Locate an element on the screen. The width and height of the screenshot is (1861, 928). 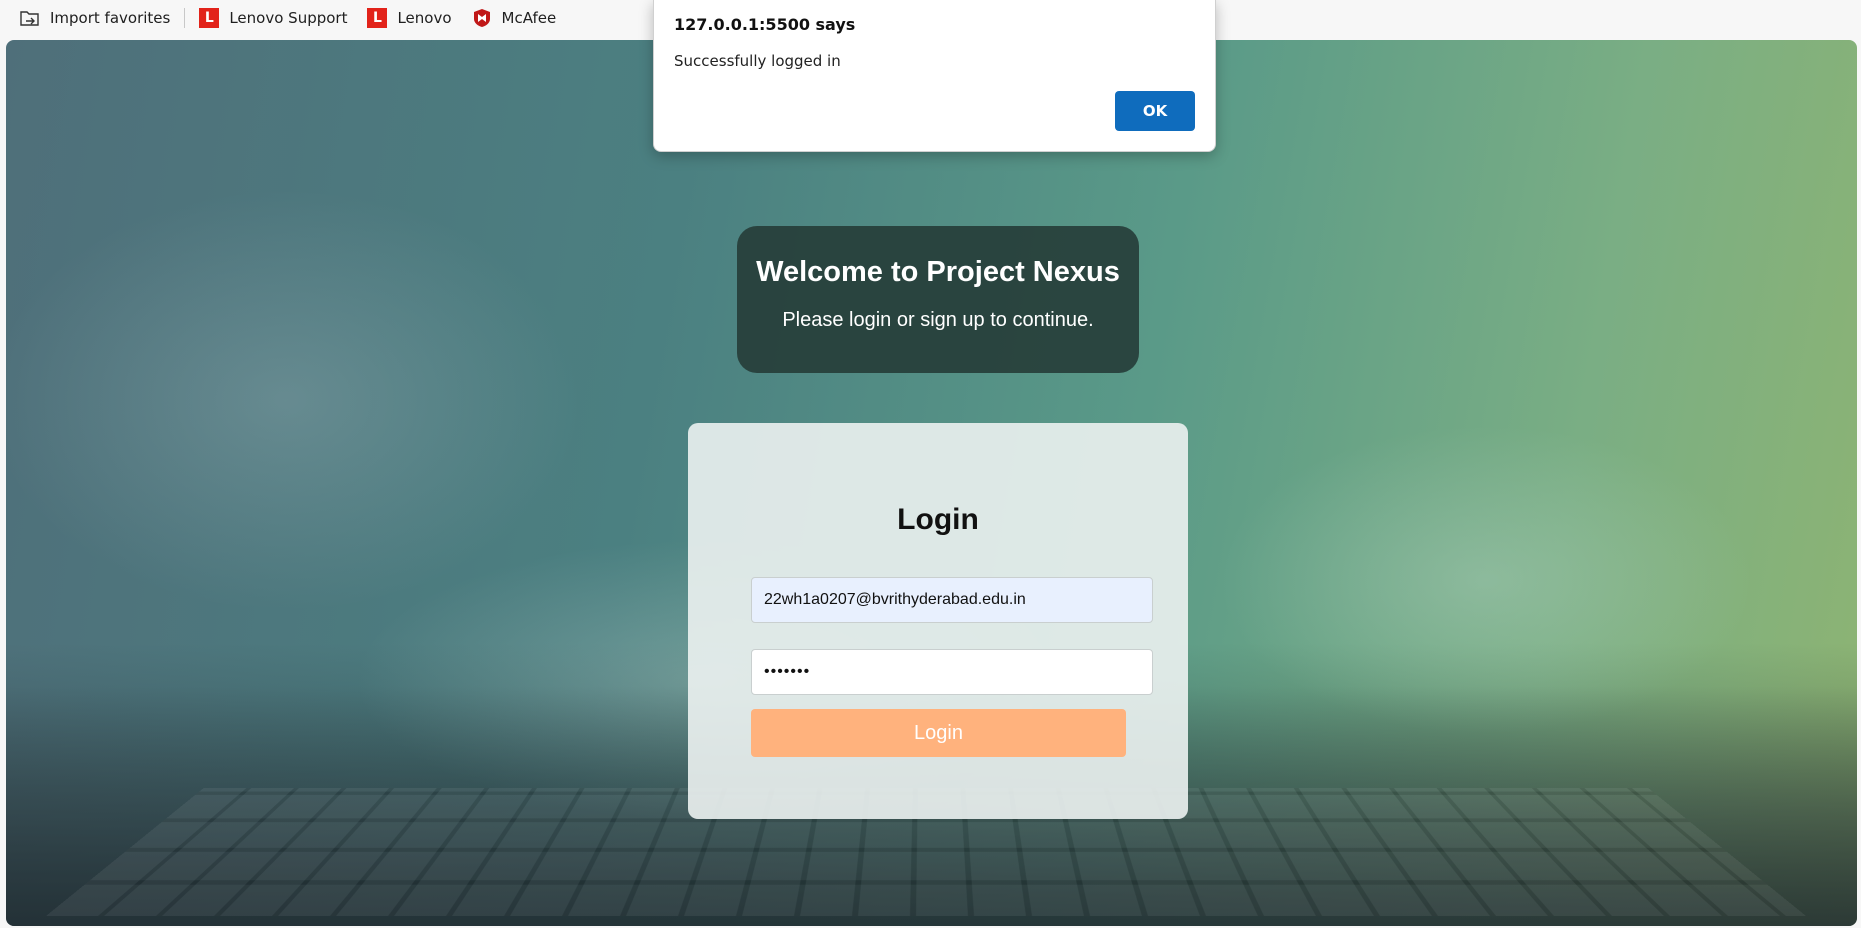
favorites-separator is located at coordinates (185, 18).